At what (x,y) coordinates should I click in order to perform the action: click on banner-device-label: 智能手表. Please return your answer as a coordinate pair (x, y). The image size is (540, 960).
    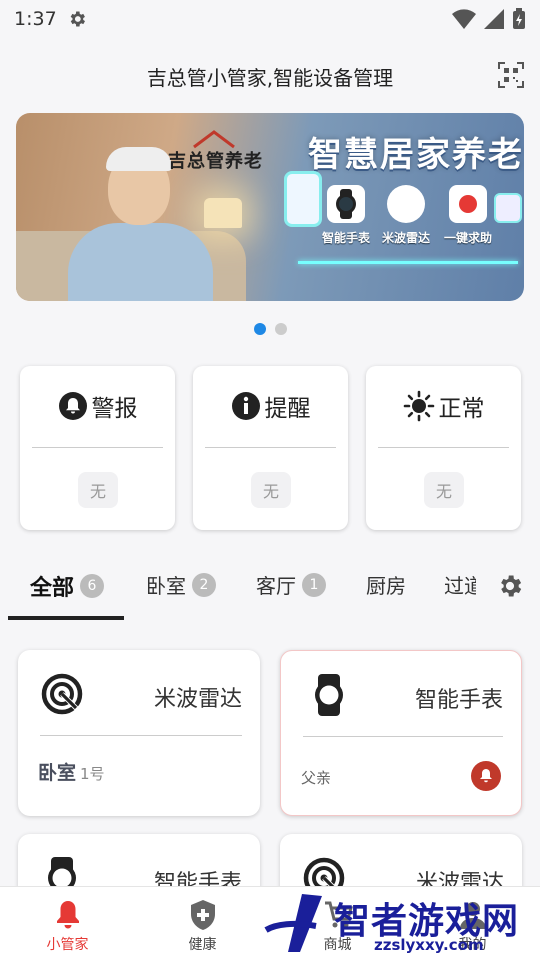
    Looking at the image, I should click on (346, 238).